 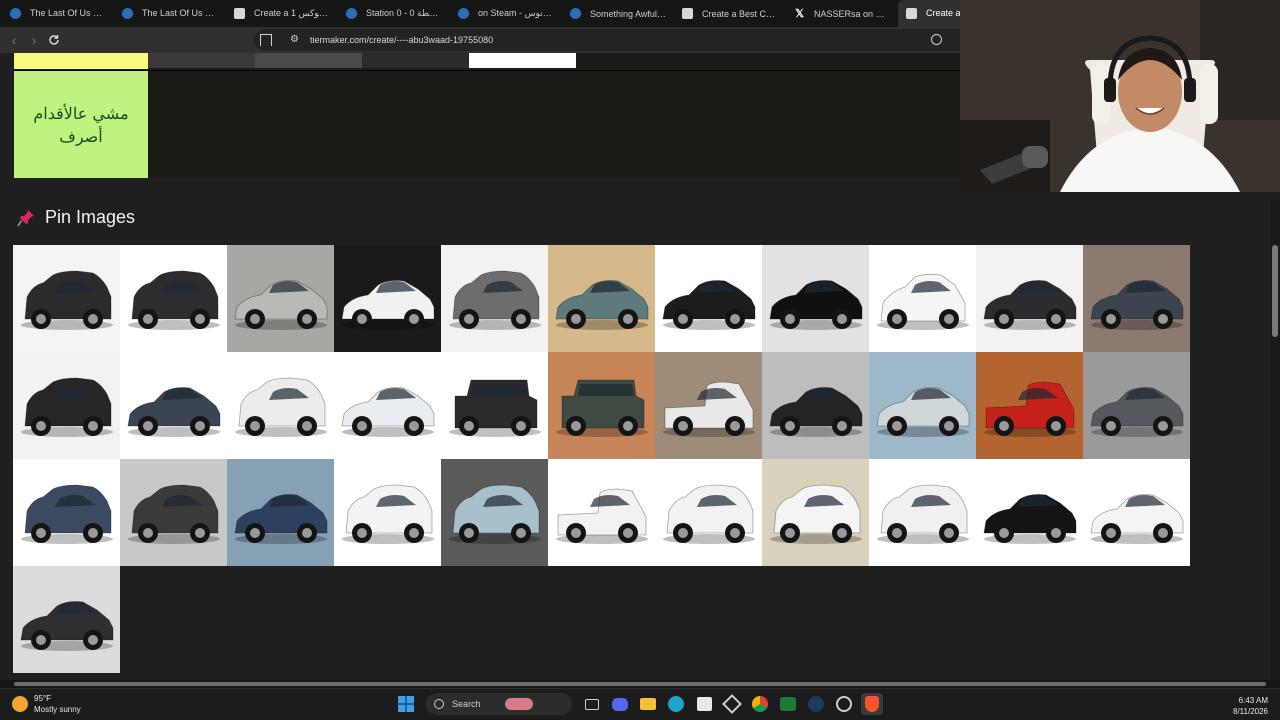 What do you see at coordinates (81, 124) in the screenshot?
I see `tier-label: مشي عالأقدام أصرف` at bounding box center [81, 124].